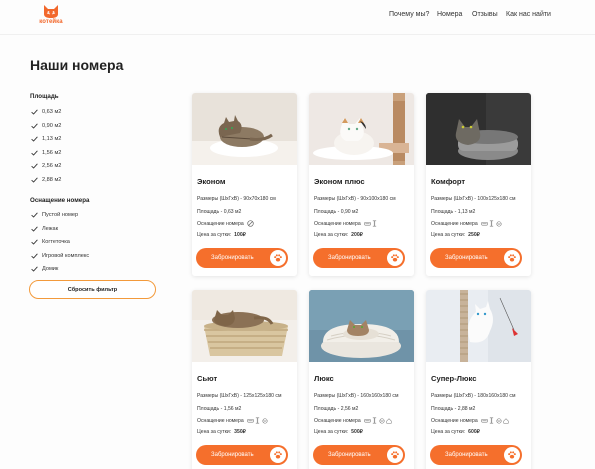  I want to click on room-size: Размеры (ШхГхВ) - 160х160х180 см, so click(356, 396).